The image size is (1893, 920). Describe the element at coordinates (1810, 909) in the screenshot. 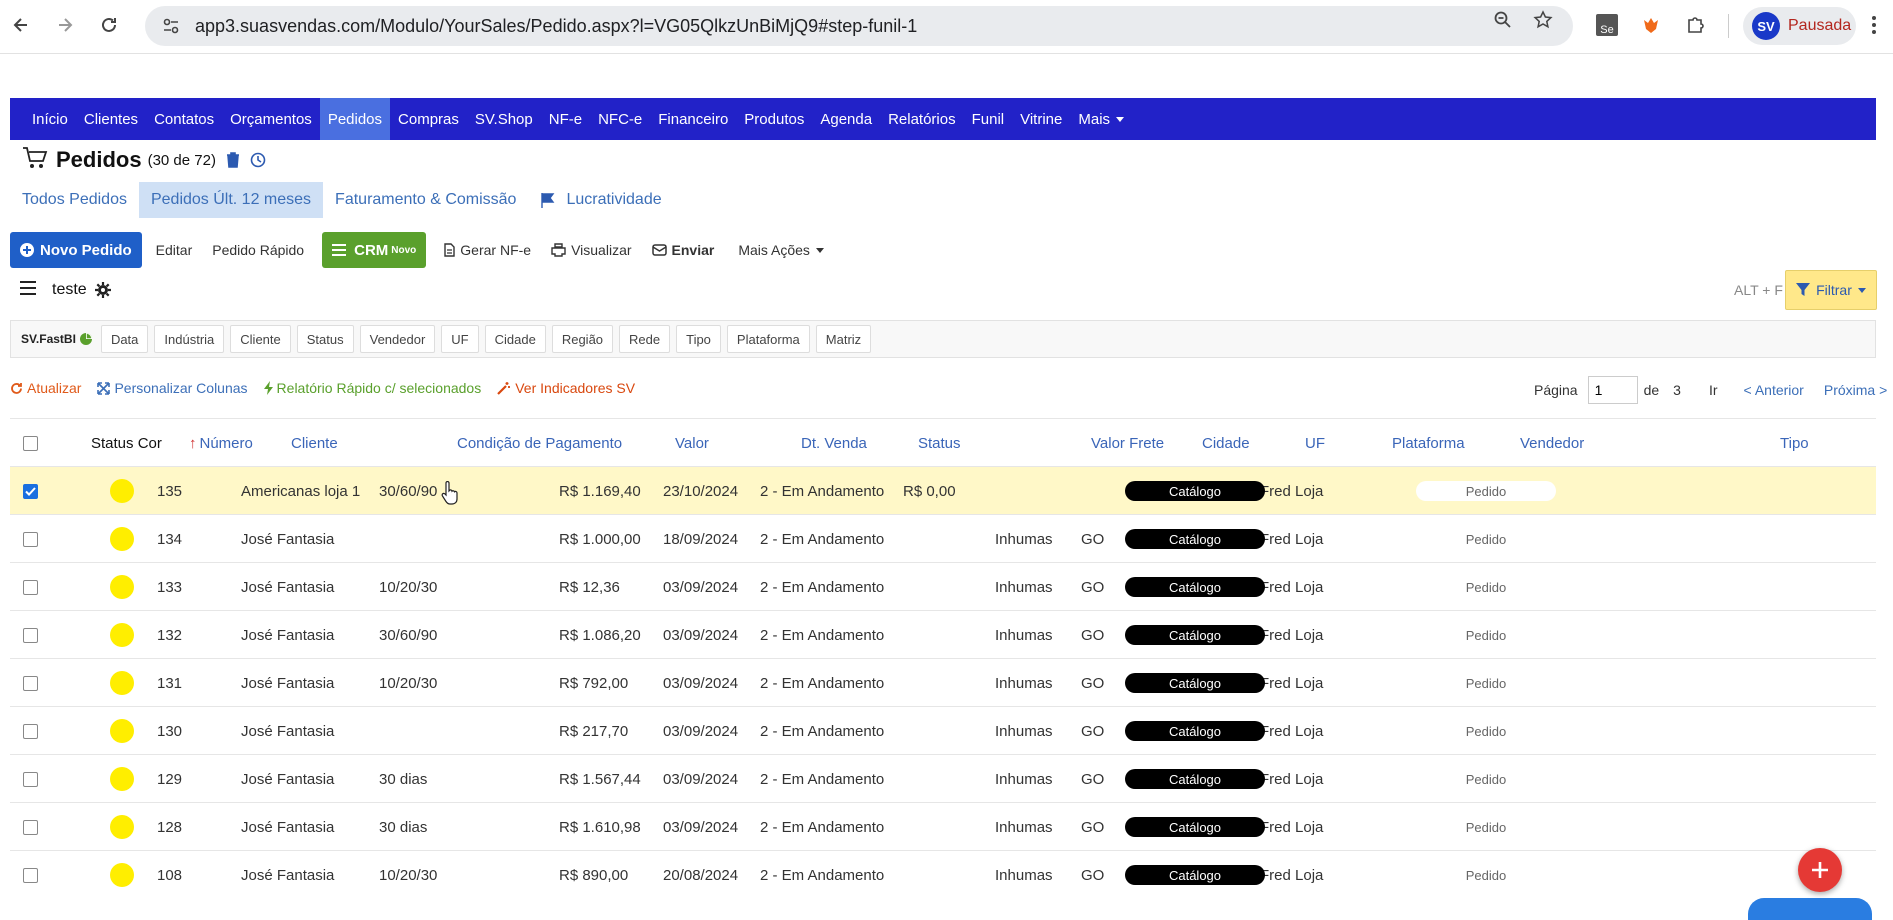

I see `chat-widget-button` at that location.